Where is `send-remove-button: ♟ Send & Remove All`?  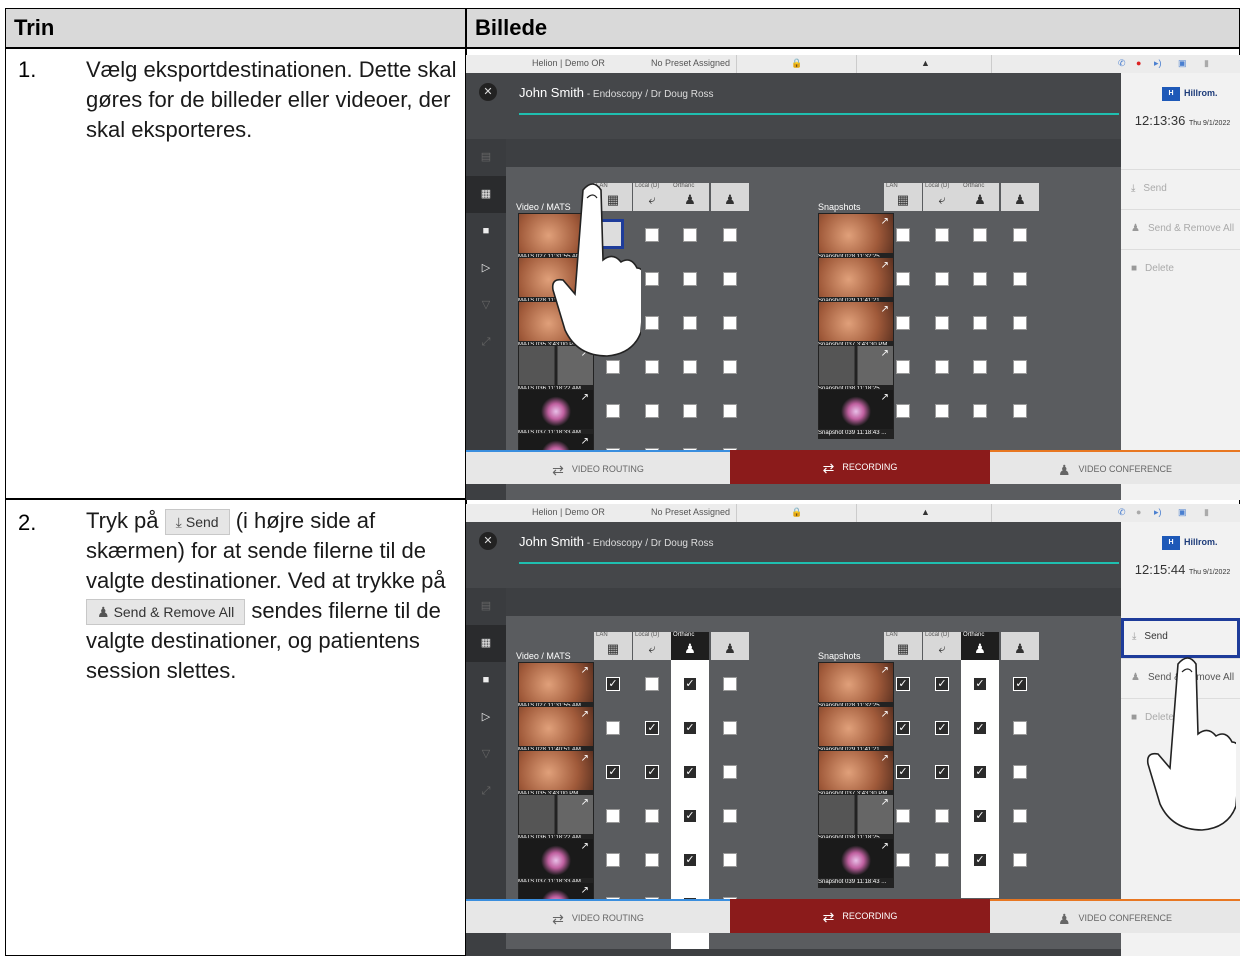
send-remove-button: ♟ Send & Remove All is located at coordinates (1180, 229).